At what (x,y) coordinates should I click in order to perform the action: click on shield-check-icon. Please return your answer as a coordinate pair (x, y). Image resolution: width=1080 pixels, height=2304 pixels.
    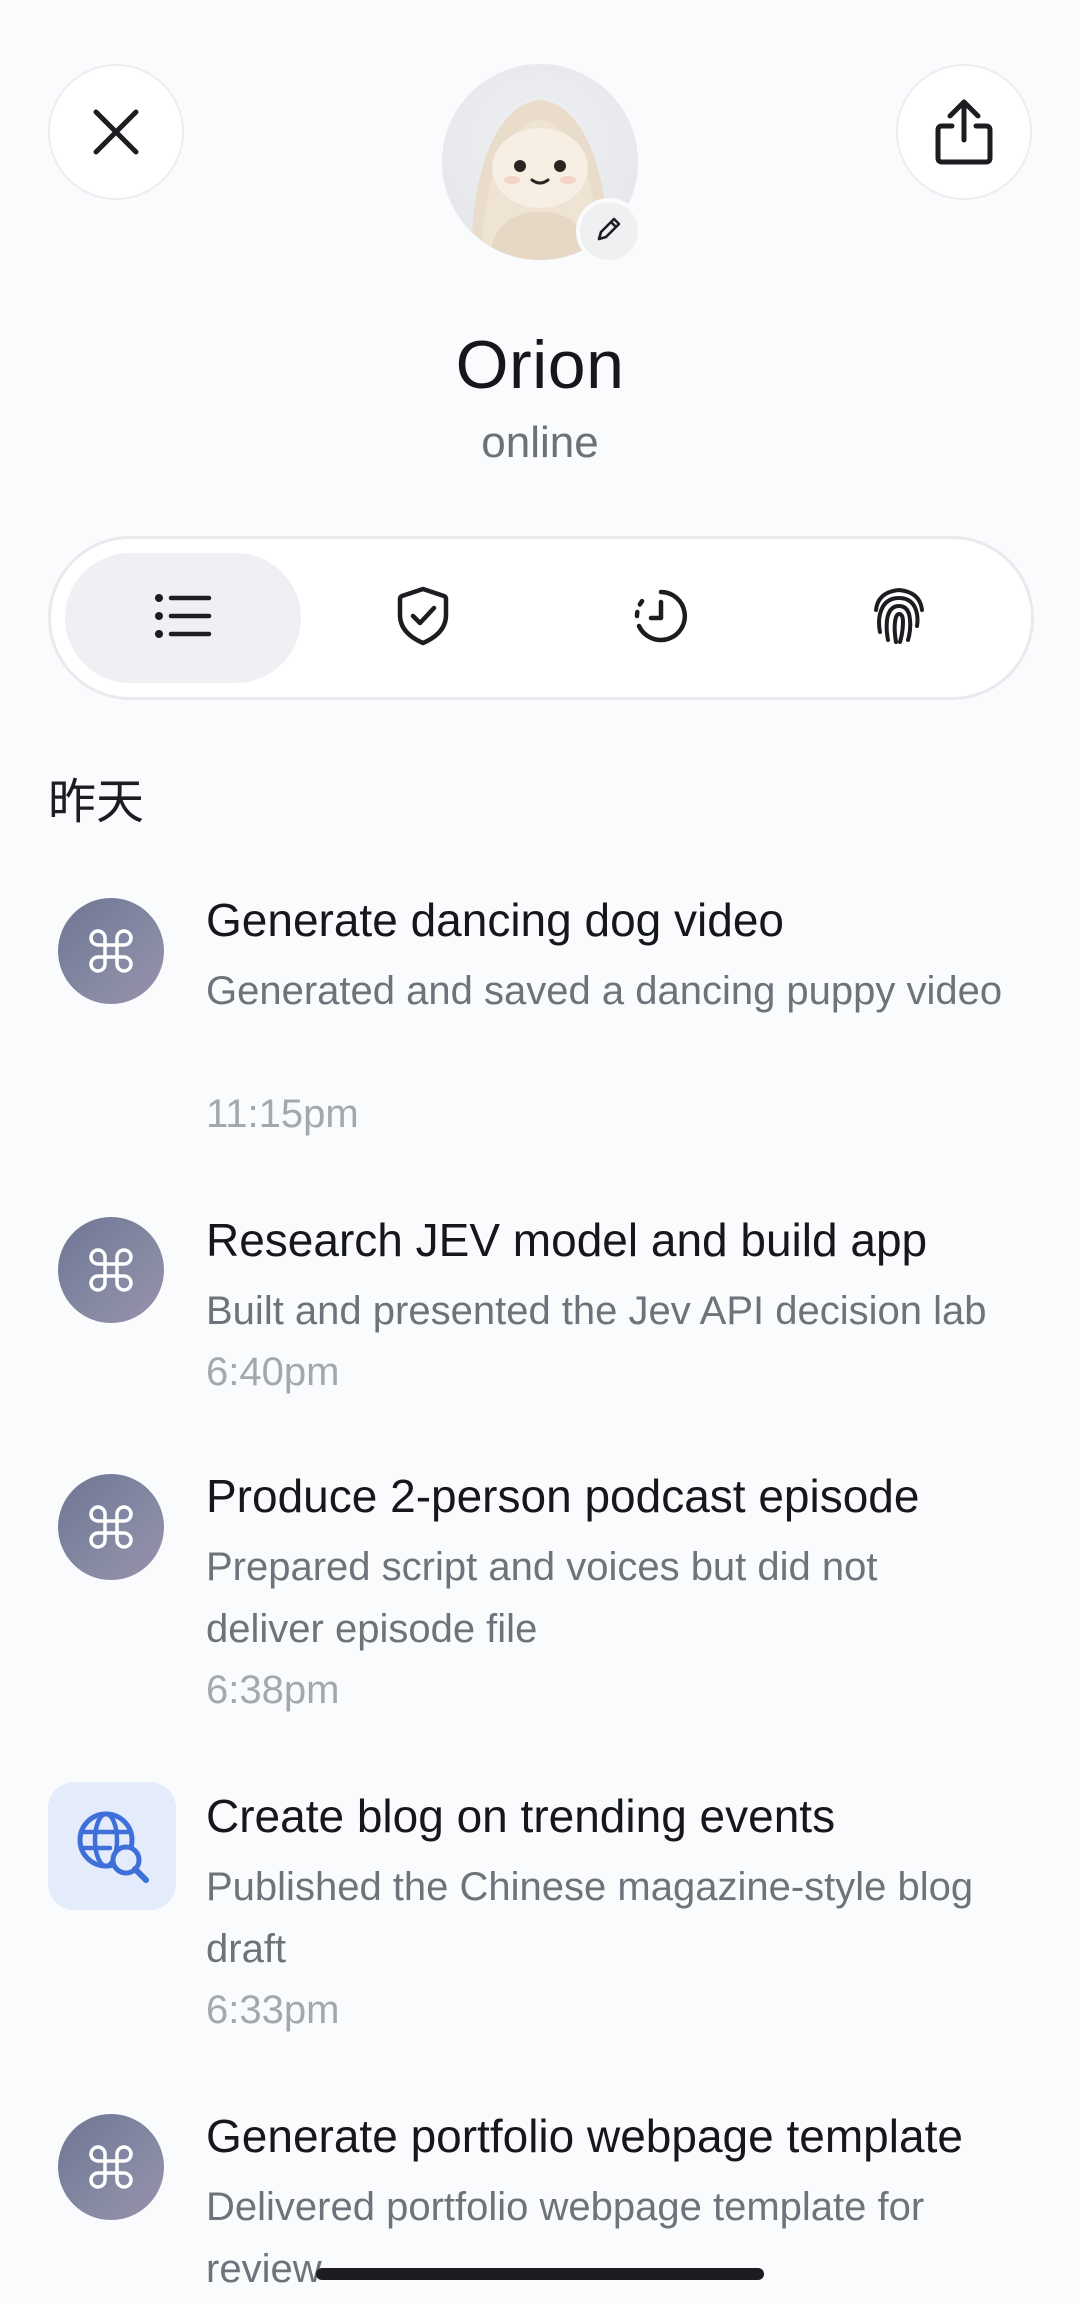
    Looking at the image, I should click on (423, 618).